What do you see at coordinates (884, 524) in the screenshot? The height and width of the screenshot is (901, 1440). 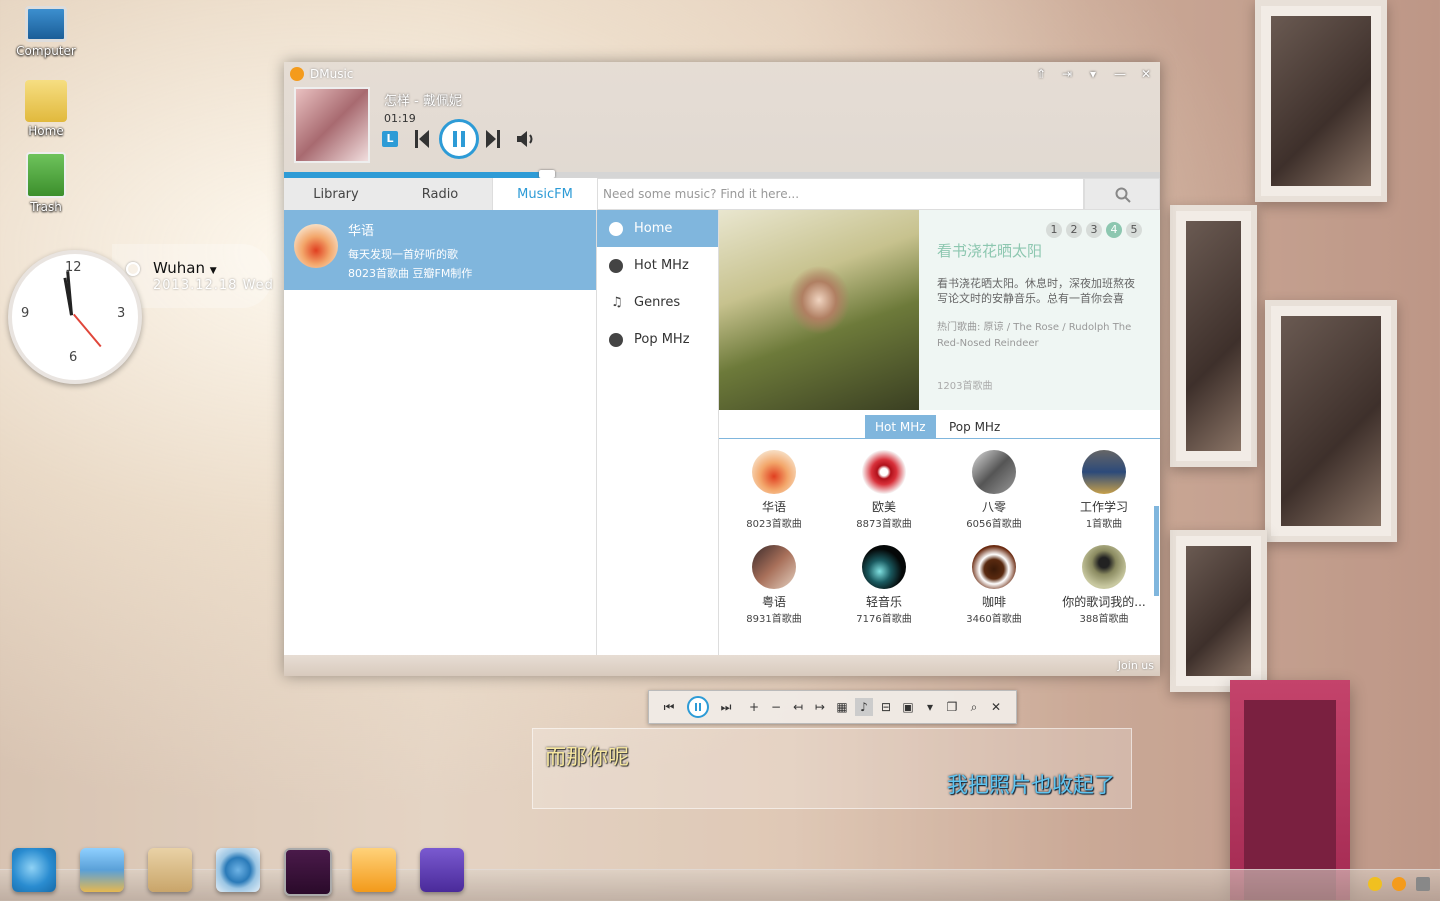 I see `channel-count: 8873首歌曲` at bounding box center [884, 524].